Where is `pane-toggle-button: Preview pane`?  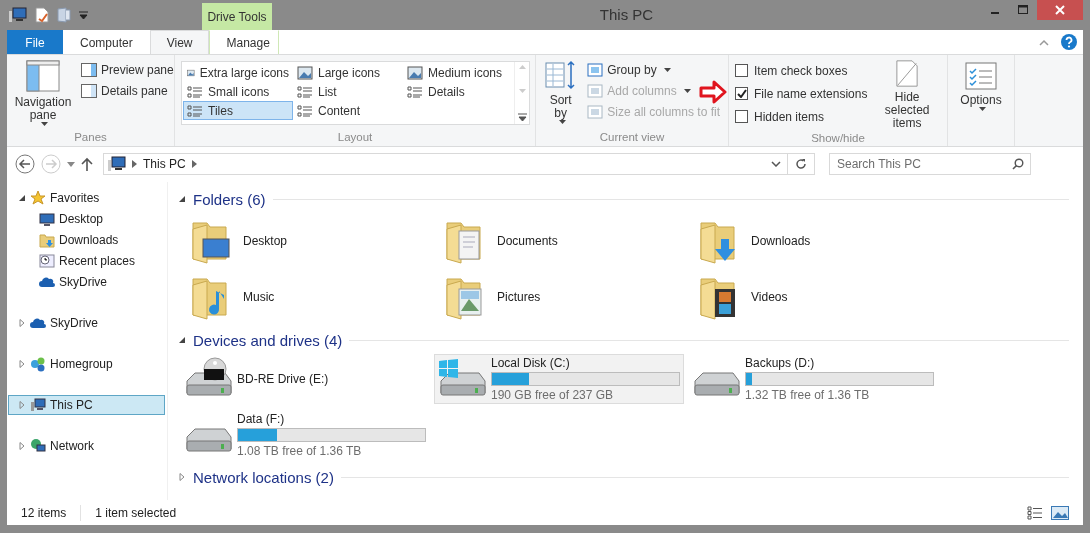
pane-toggle-button: Preview pane is located at coordinates (127, 69).